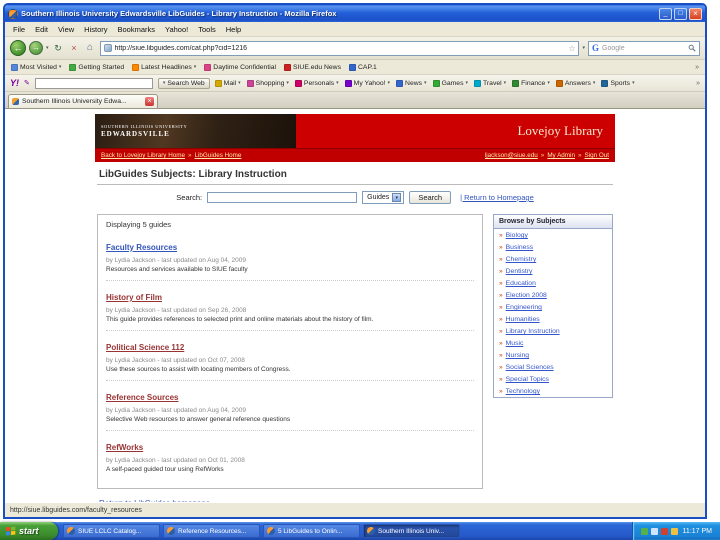 This screenshot has width=720, height=540. Describe the element at coordinates (19, 29) in the screenshot. I see `menu-file: File` at that location.